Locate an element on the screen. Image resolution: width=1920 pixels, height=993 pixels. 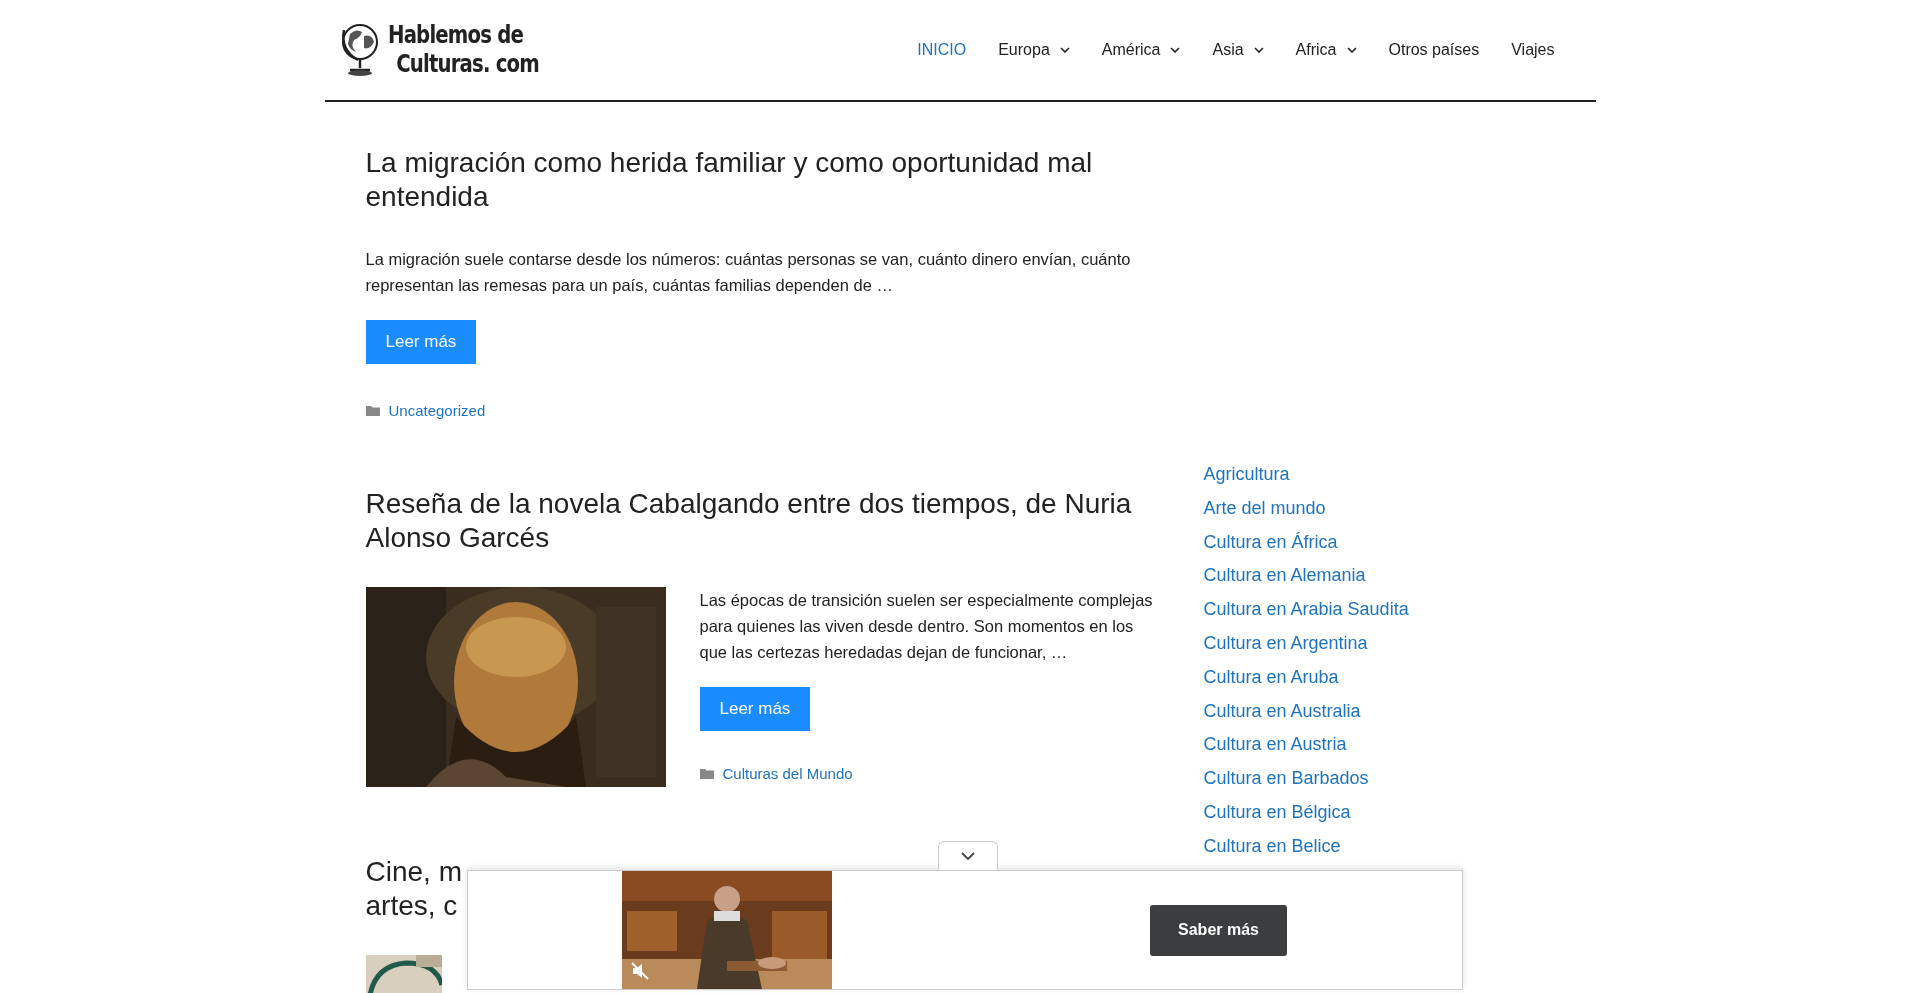
category-link: Agricultura is located at coordinates (1246, 474).